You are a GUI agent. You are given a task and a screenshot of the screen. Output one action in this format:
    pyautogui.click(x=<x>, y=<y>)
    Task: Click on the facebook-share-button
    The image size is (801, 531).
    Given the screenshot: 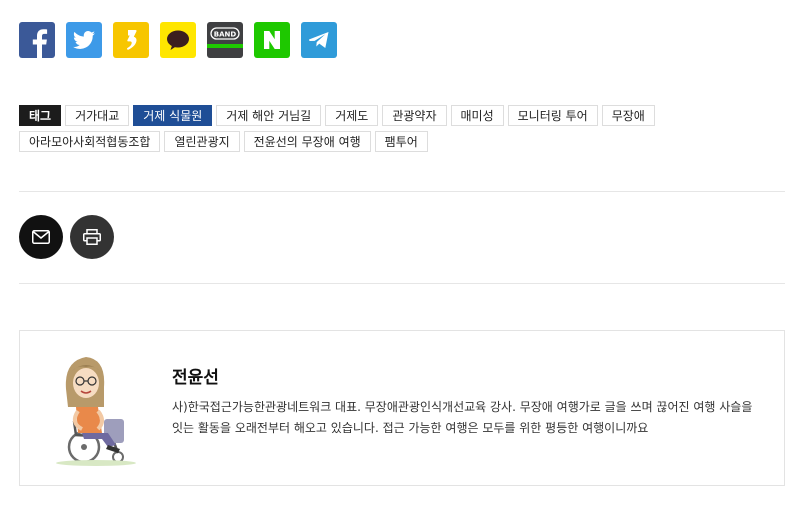 What is the action you would take?
    pyautogui.click(x=37, y=40)
    